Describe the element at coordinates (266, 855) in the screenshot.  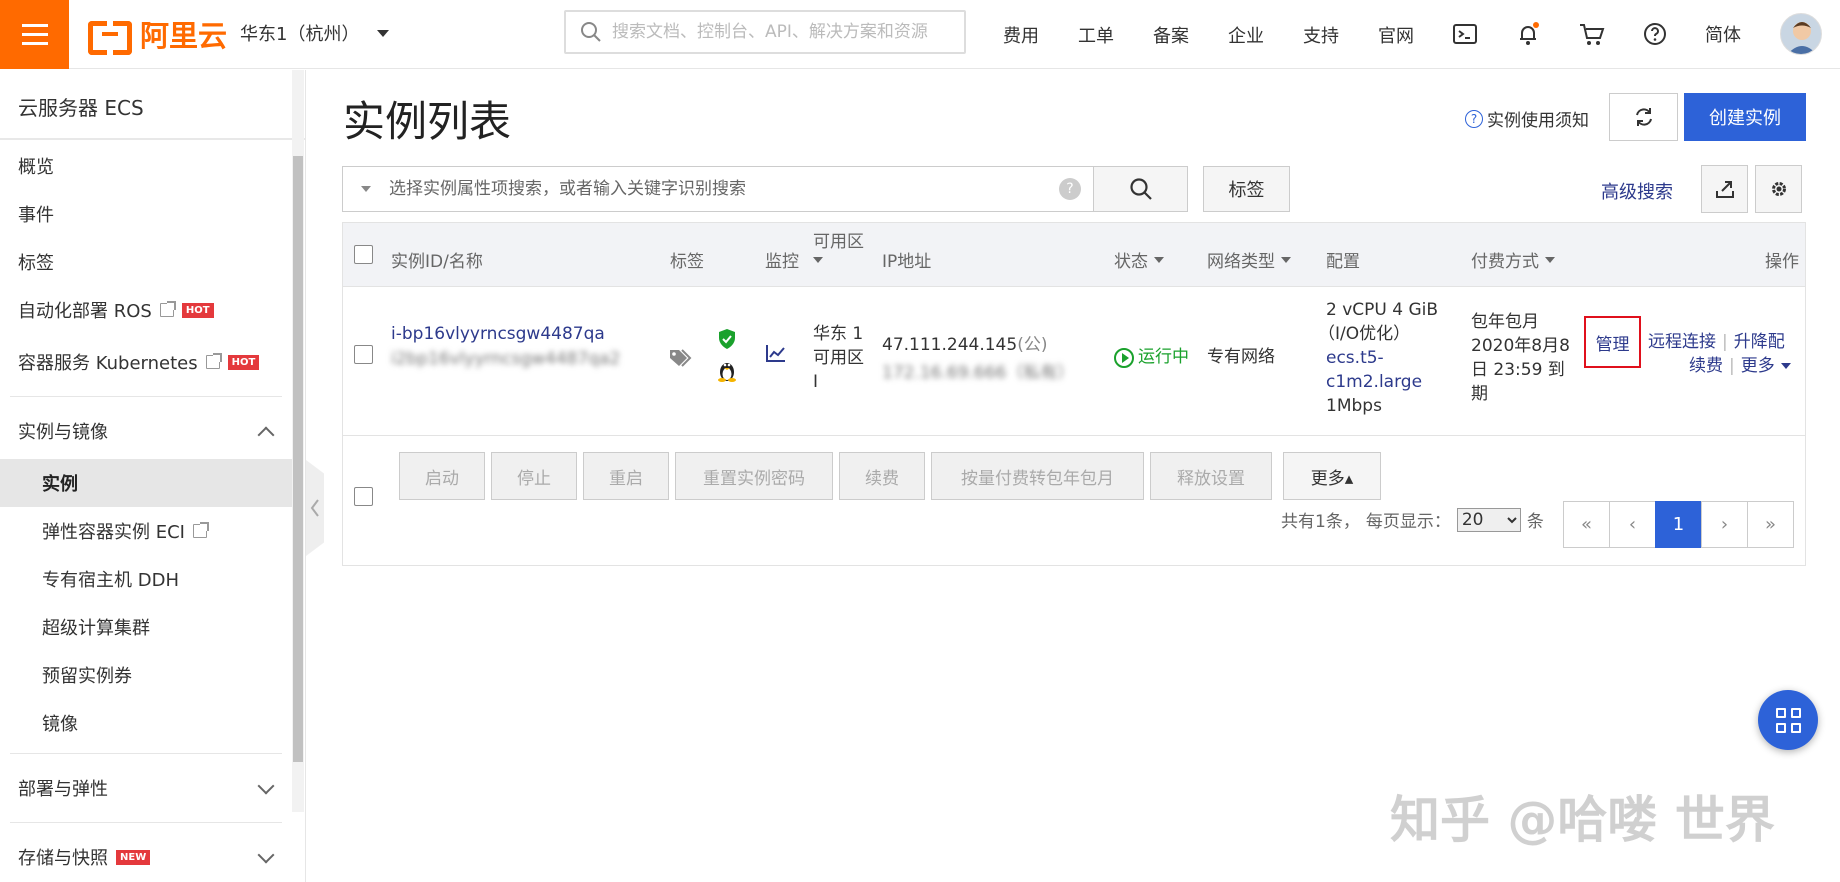
I see `chevron-down-icon` at that location.